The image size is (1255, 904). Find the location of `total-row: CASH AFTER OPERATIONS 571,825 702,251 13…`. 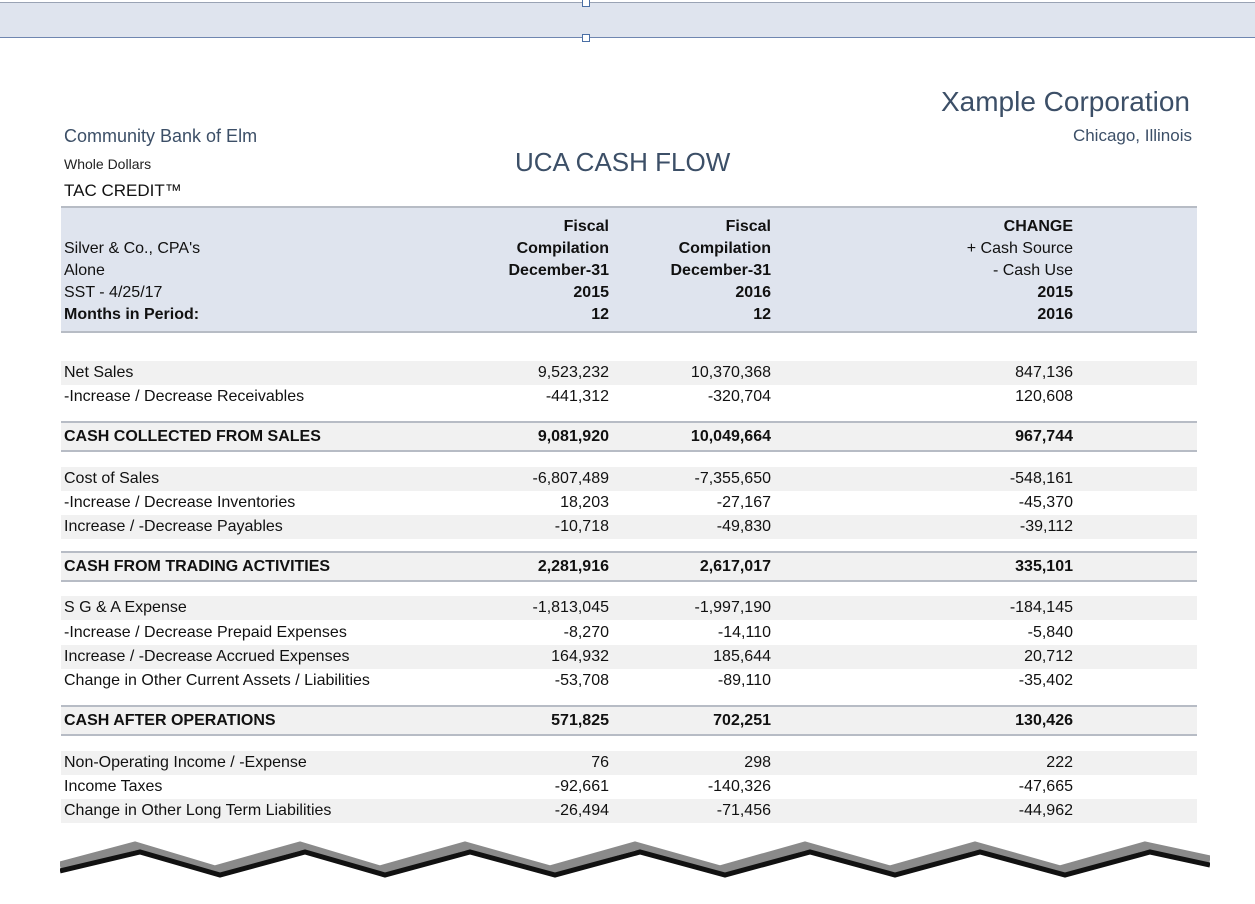

total-row: CASH AFTER OPERATIONS 571,825 702,251 13… is located at coordinates (629, 720).